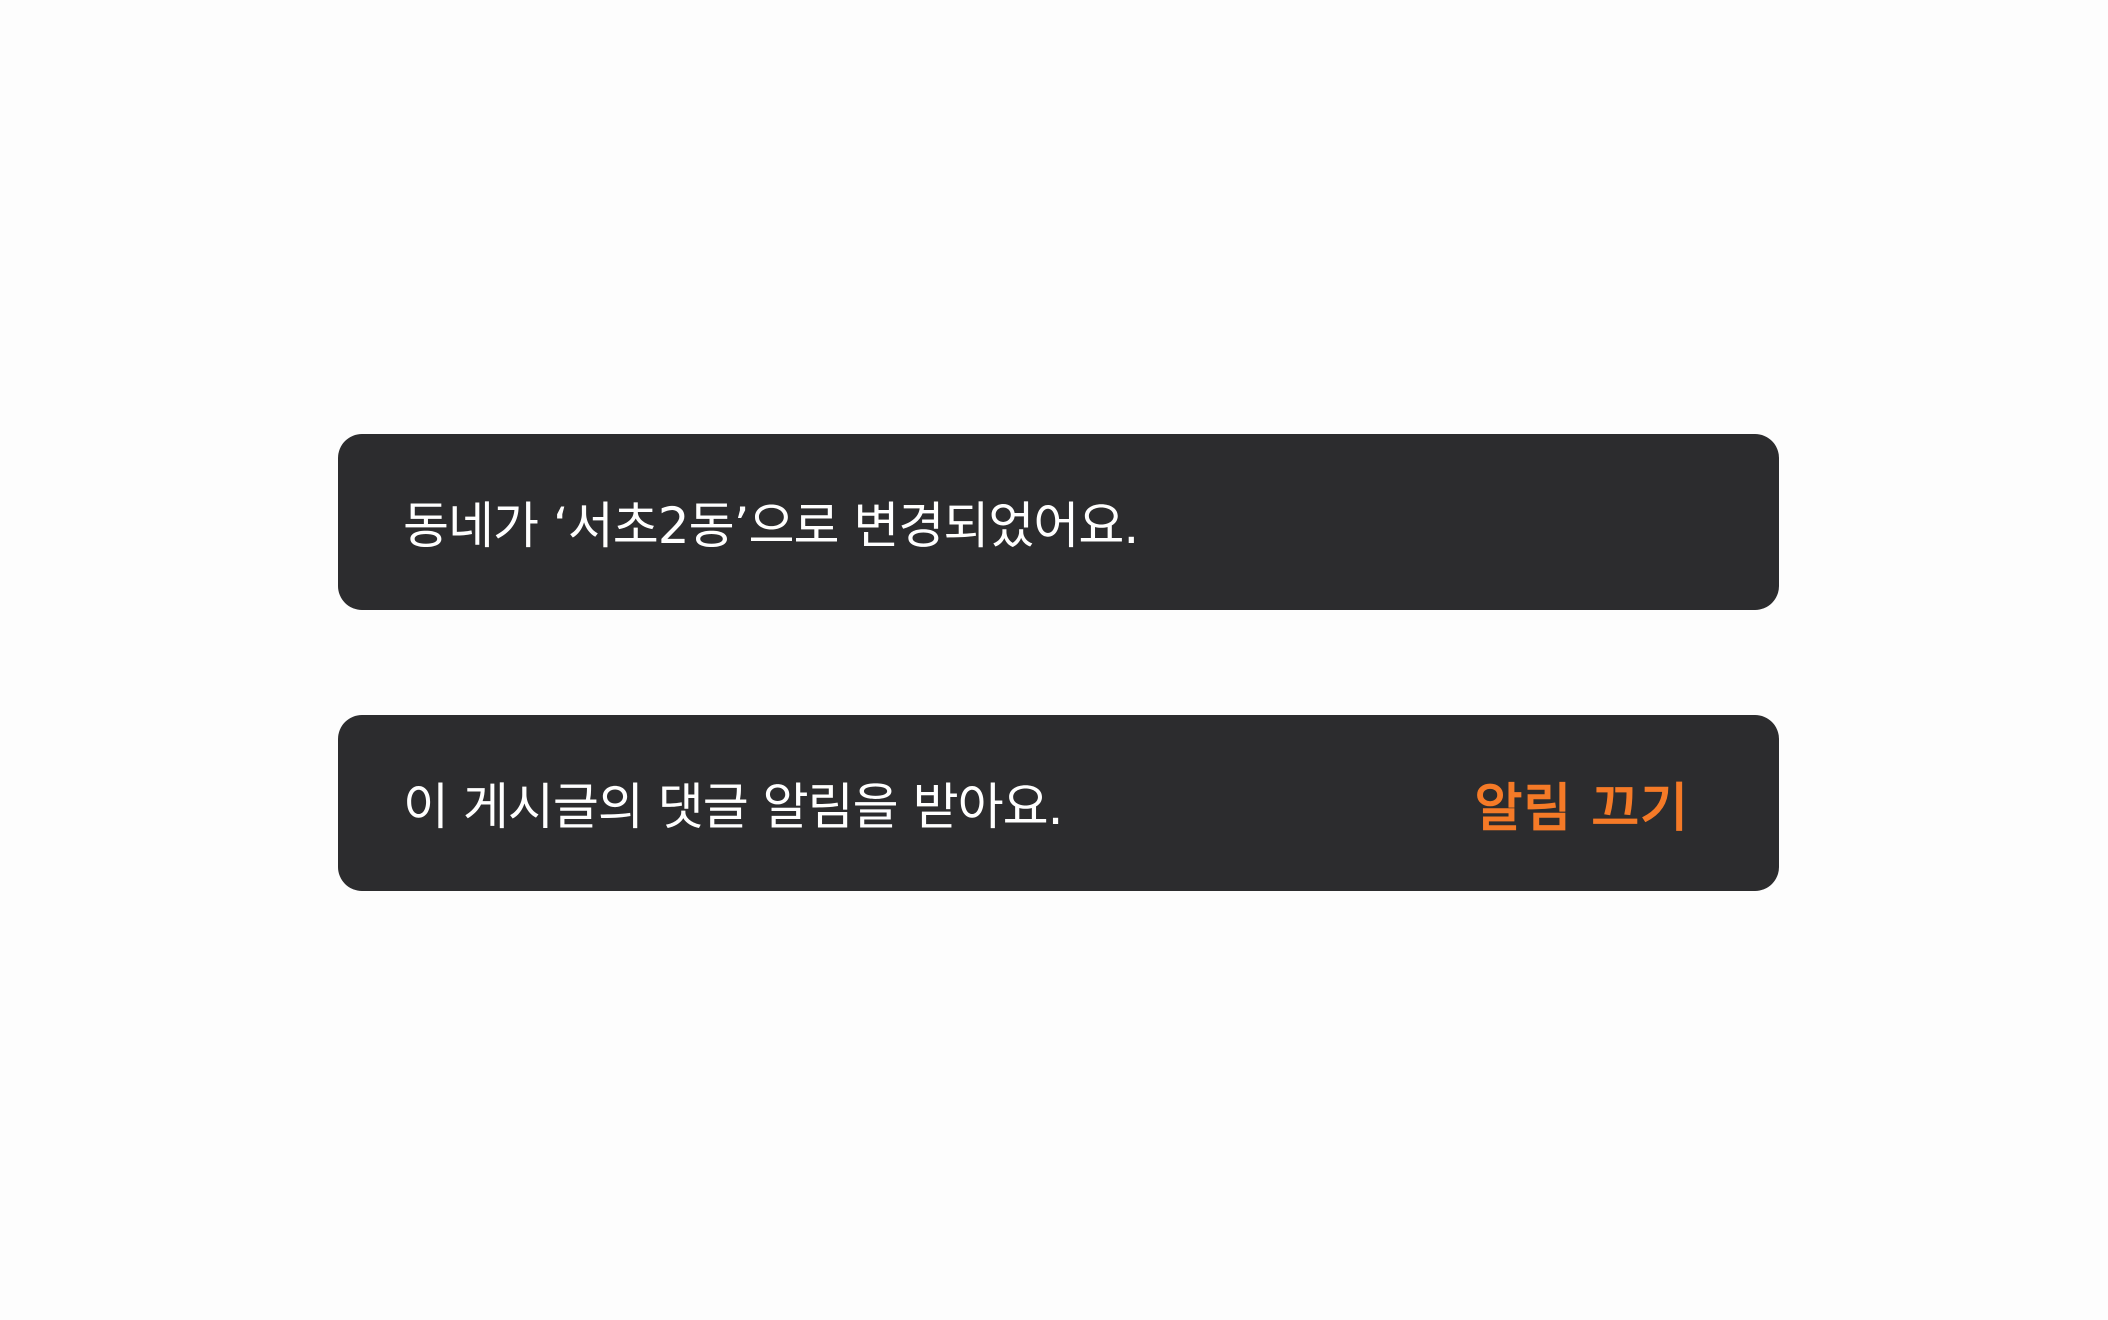 Image resolution: width=2108 pixels, height=1320 pixels. What do you see at coordinates (771, 526) in the screenshot?
I see `snackbar-message: 동네가 ‘서초2동’으로 변경되었어요.` at bounding box center [771, 526].